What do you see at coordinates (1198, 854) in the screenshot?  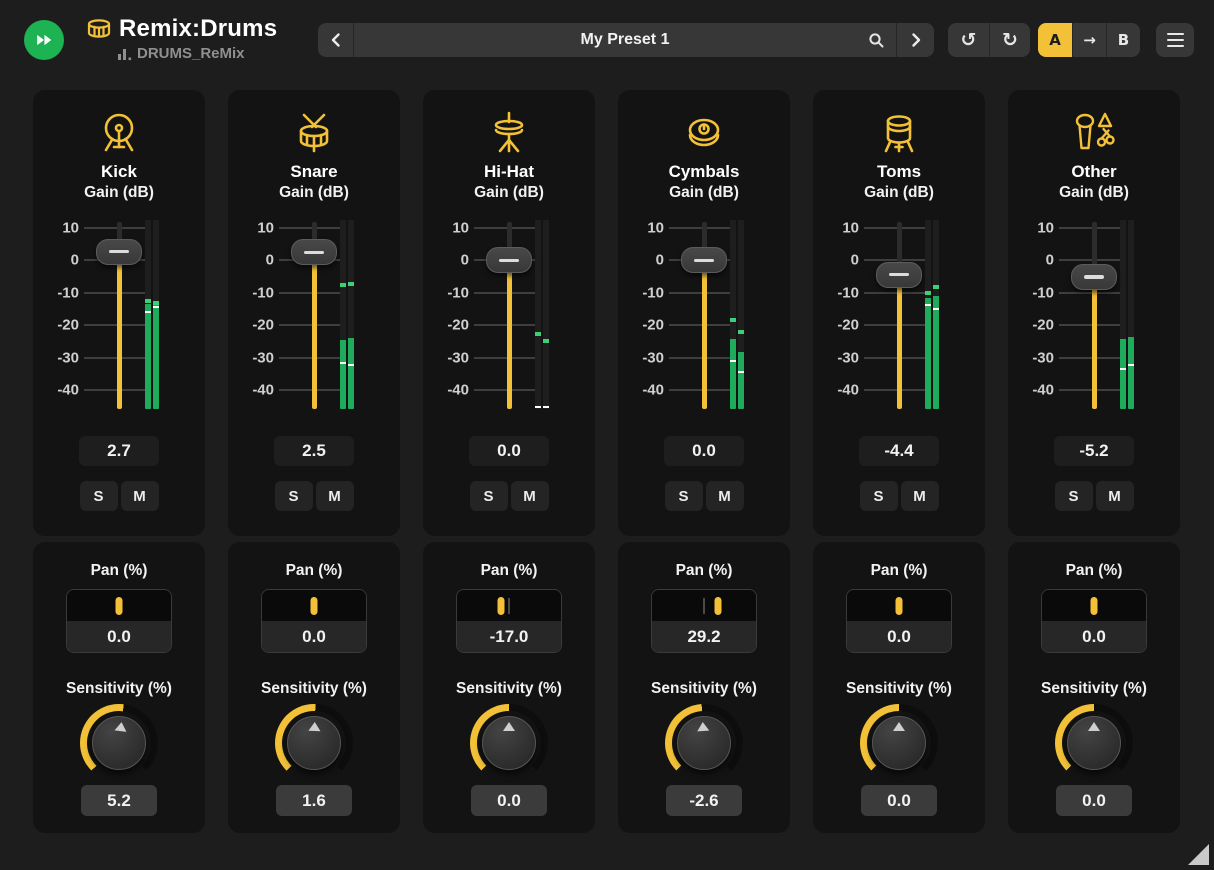 I see `resize-handle` at bounding box center [1198, 854].